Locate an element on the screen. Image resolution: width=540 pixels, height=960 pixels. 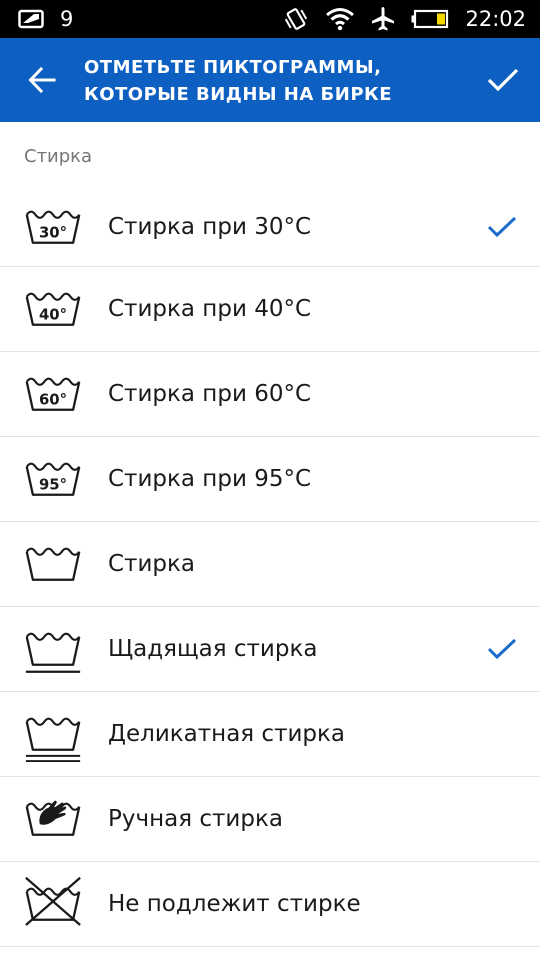
gentle-wash-icon is located at coordinates (53, 652).